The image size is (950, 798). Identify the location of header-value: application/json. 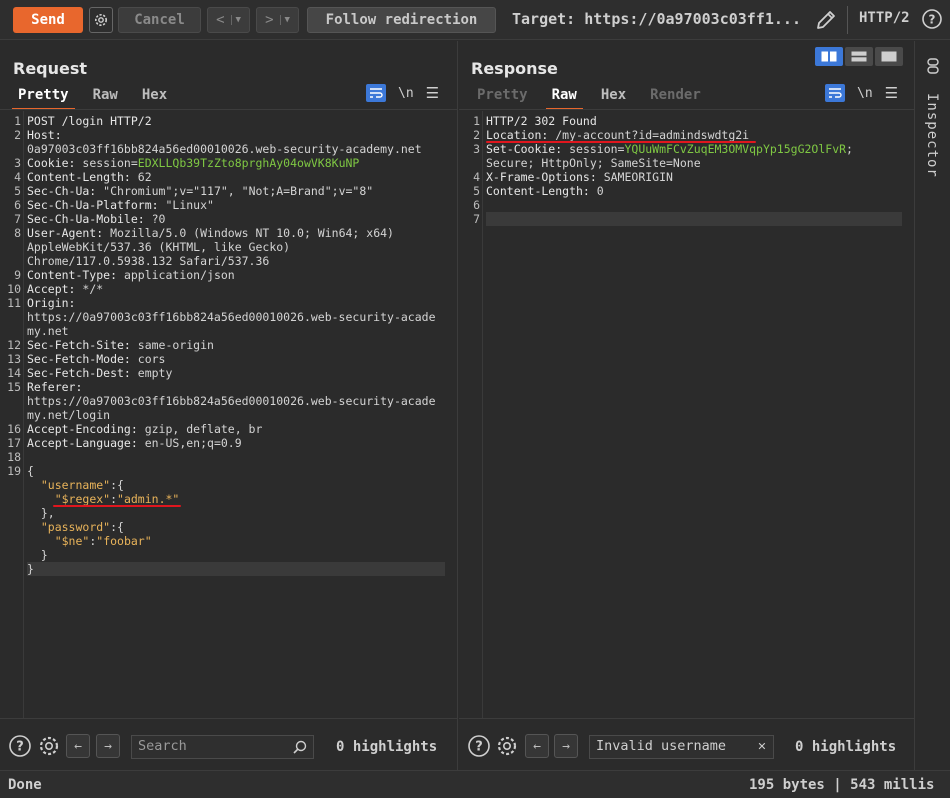
(179, 275).